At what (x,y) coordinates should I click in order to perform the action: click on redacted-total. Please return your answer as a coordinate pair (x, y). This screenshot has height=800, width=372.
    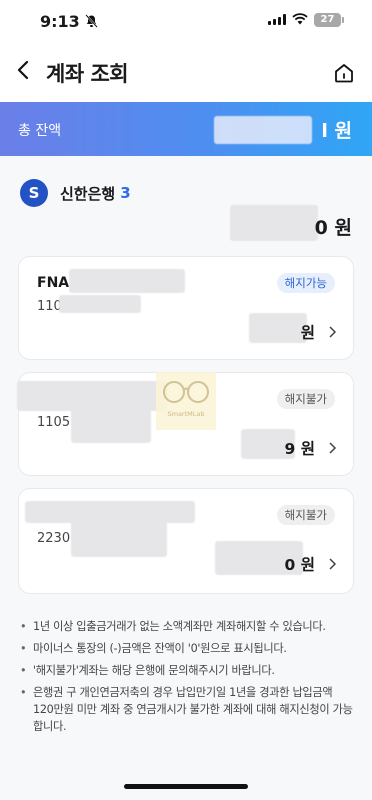
    Looking at the image, I should click on (263, 130).